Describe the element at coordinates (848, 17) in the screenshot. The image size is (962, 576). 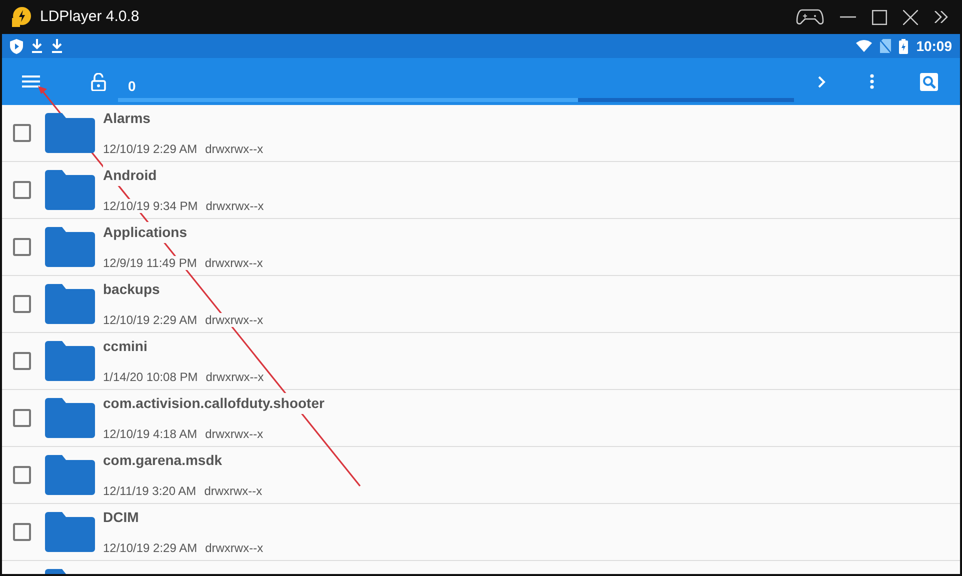
I see `minimize-icon` at that location.